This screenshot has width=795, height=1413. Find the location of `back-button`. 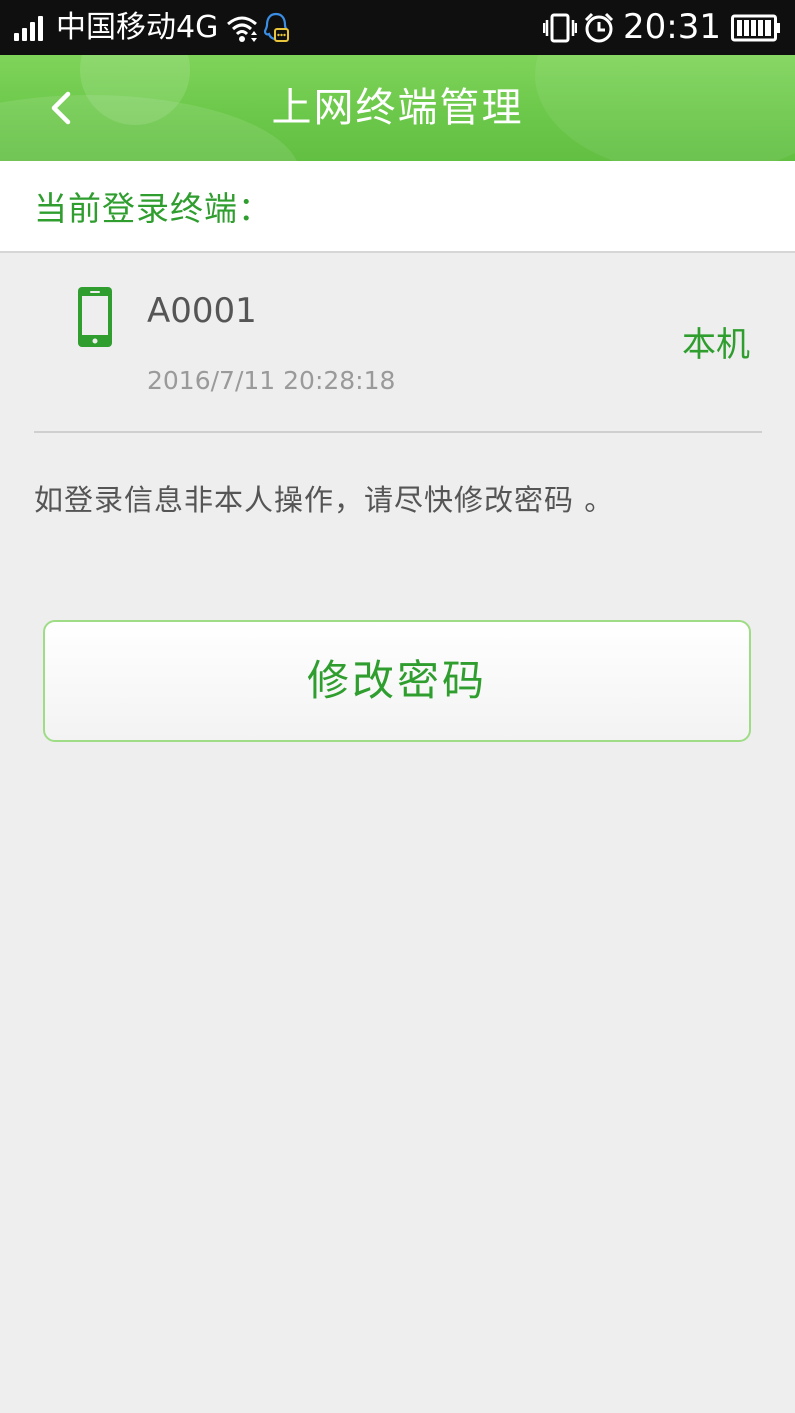

back-button is located at coordinates (61, 108).